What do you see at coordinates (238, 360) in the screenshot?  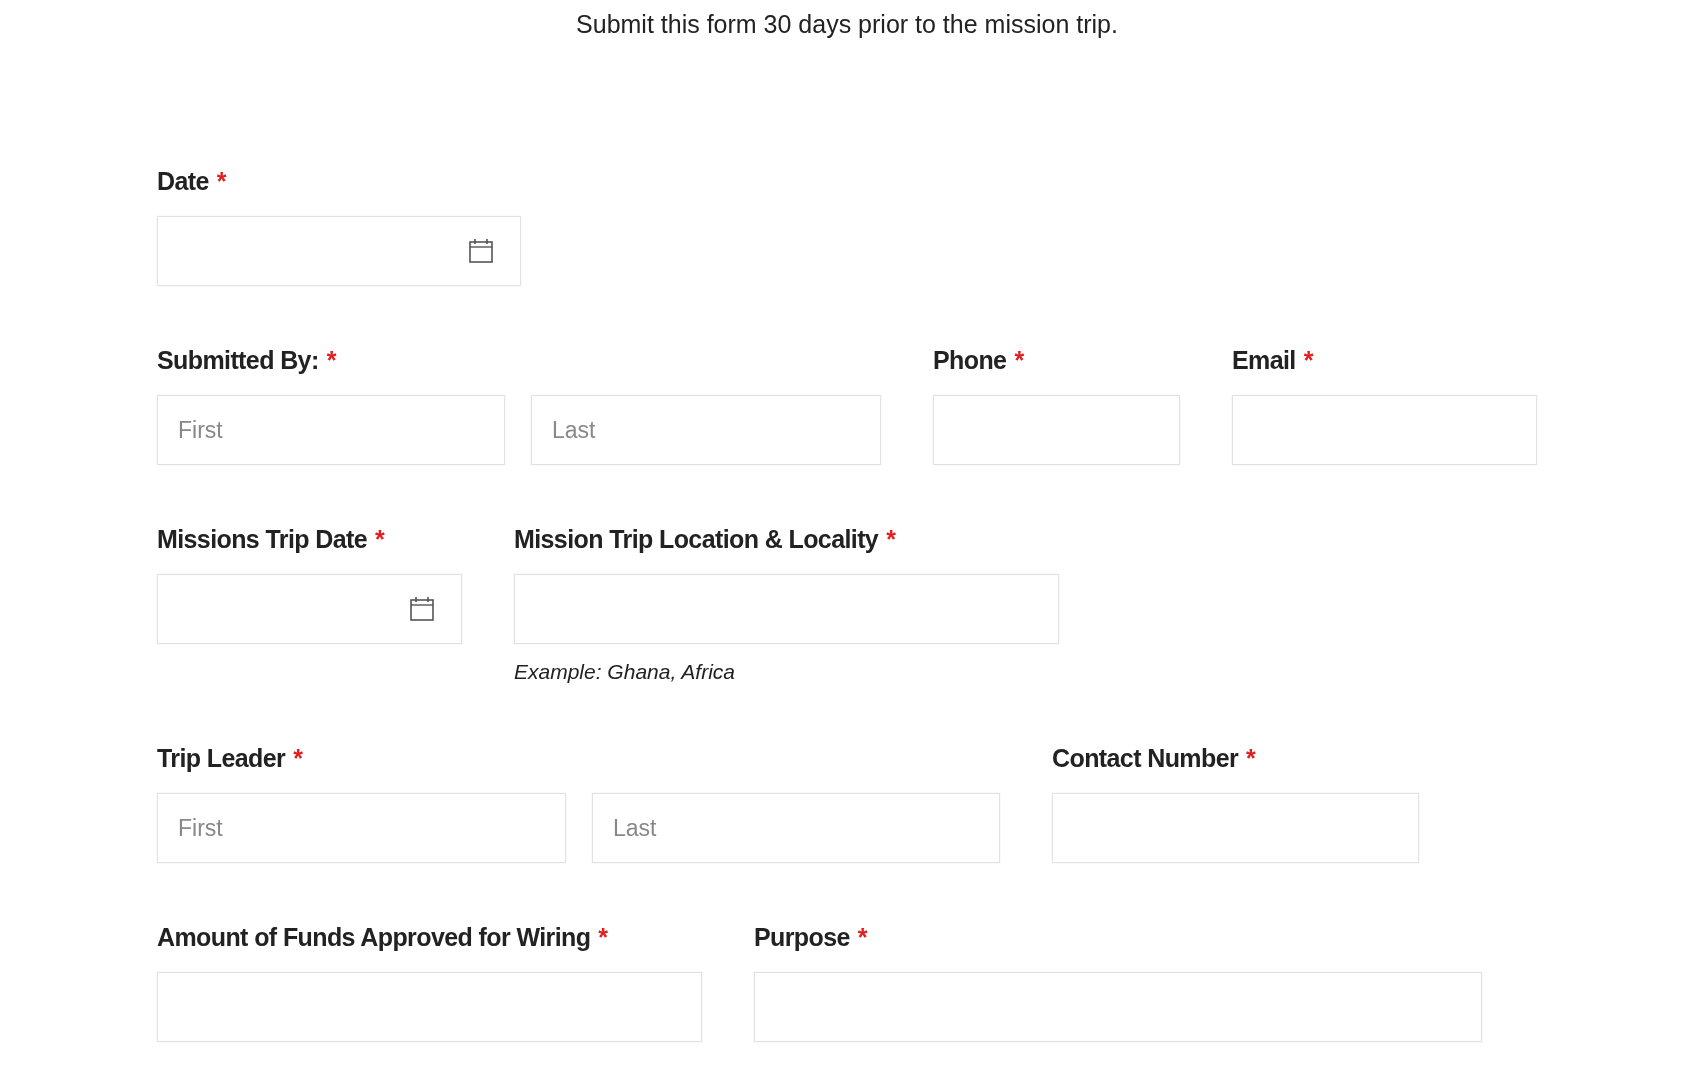 I see `field-label: Submitted By:` at bounding box center [238, 360].